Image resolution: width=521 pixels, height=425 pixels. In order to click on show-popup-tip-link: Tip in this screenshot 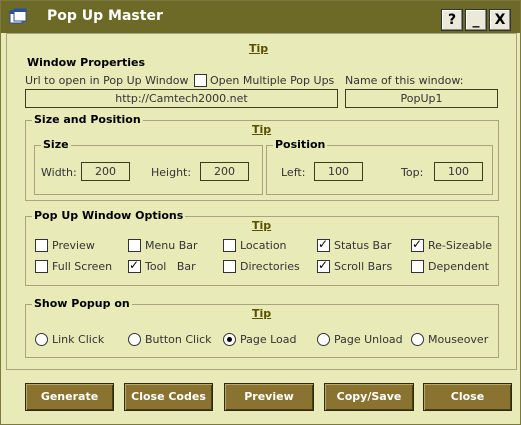, I will do `click(261, 313)`.